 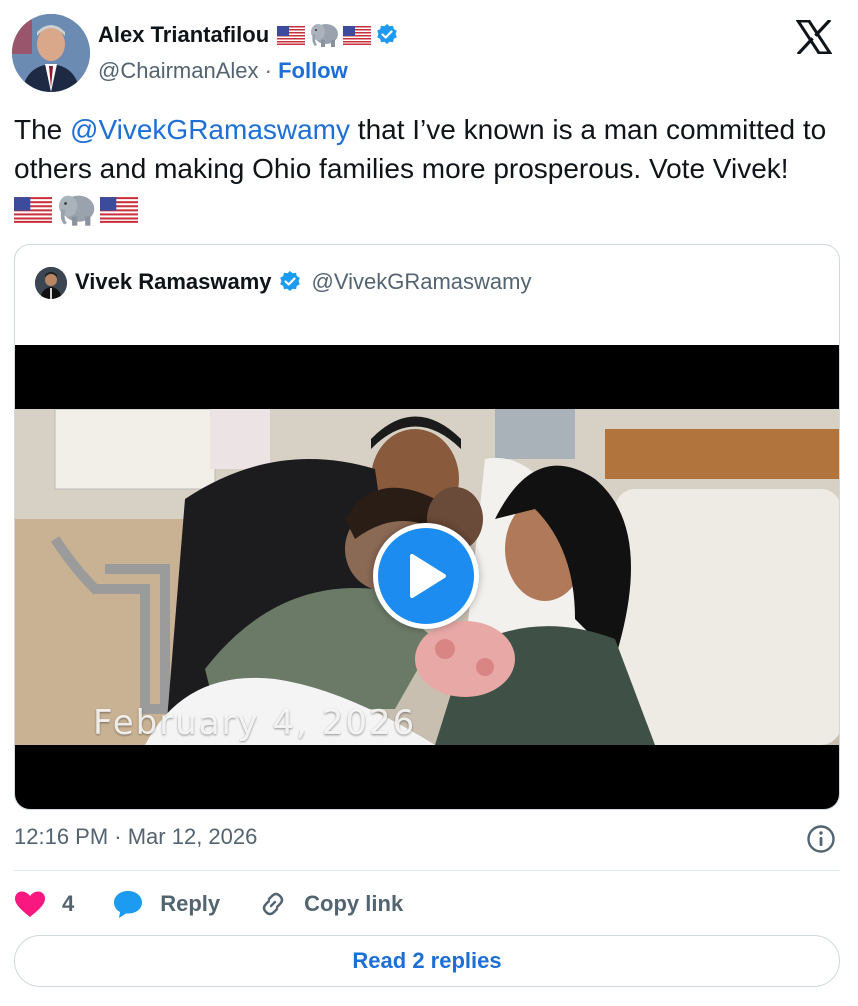 I want to click on divider, so click(x=427, y=870).